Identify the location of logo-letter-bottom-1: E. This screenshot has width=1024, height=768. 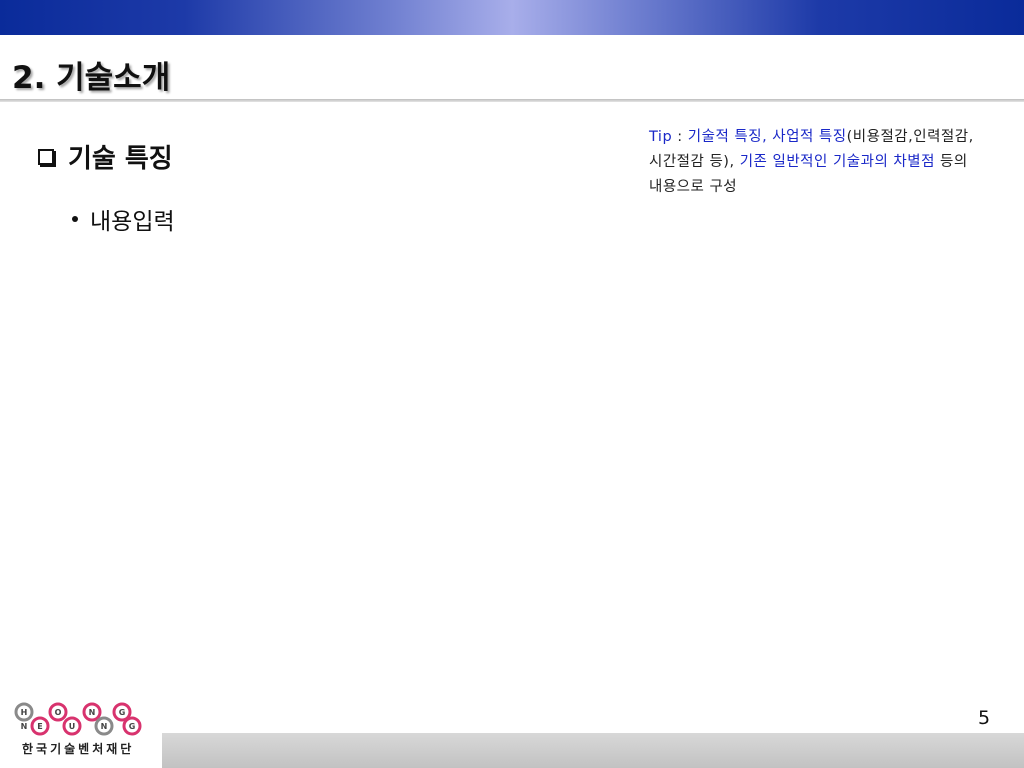
(39, 726).